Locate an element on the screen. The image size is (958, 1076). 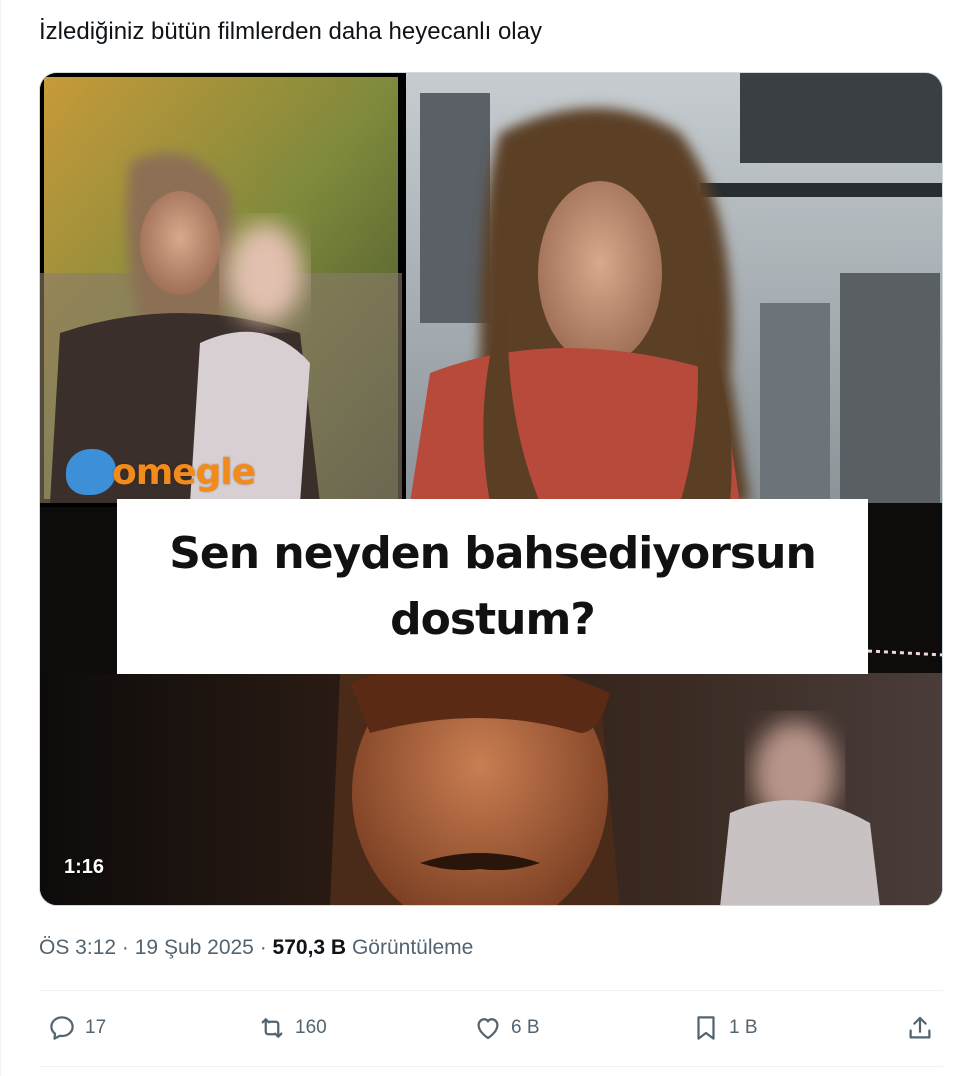
views-count: 570,3 B is located at coordinates (309, 947).